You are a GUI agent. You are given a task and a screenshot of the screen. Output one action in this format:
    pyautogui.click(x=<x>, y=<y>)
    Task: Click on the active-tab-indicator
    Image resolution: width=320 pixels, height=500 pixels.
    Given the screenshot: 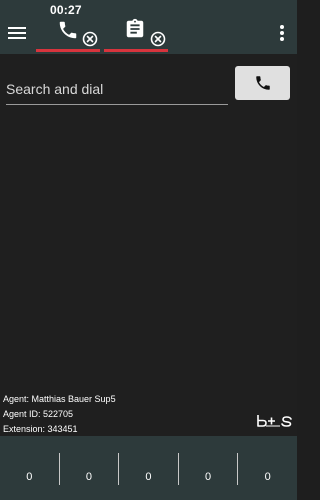 What is the action you would take?
    pyautogui.click(x=68, y=50)
    